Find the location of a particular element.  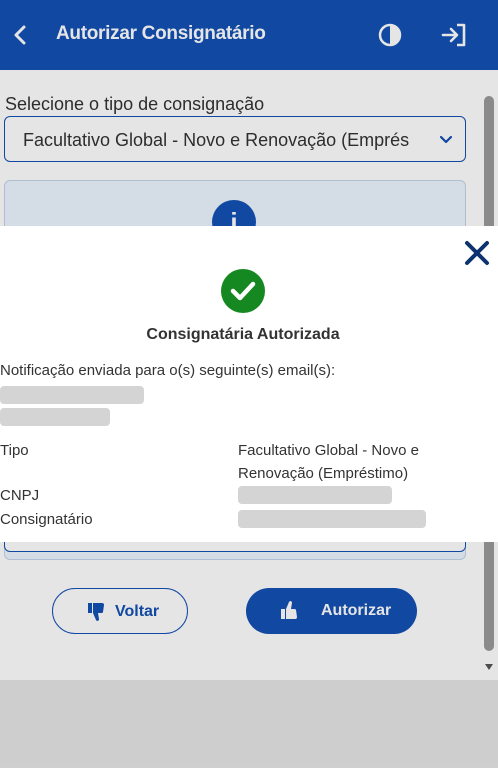

modal-title: Consignatária Autorizada is located at coordinates (243, 334).